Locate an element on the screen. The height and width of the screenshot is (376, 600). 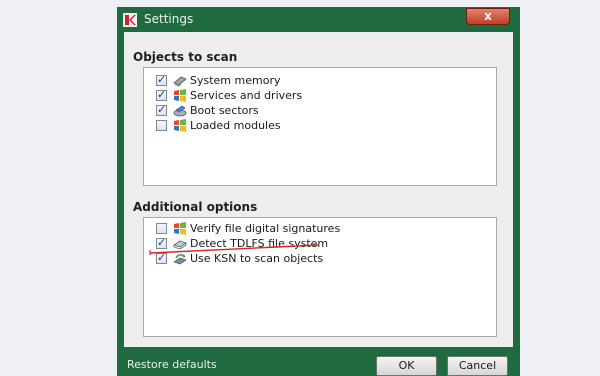
dialog-footer: Restore defaults OK Cancel is located at coordinates (318, 363).